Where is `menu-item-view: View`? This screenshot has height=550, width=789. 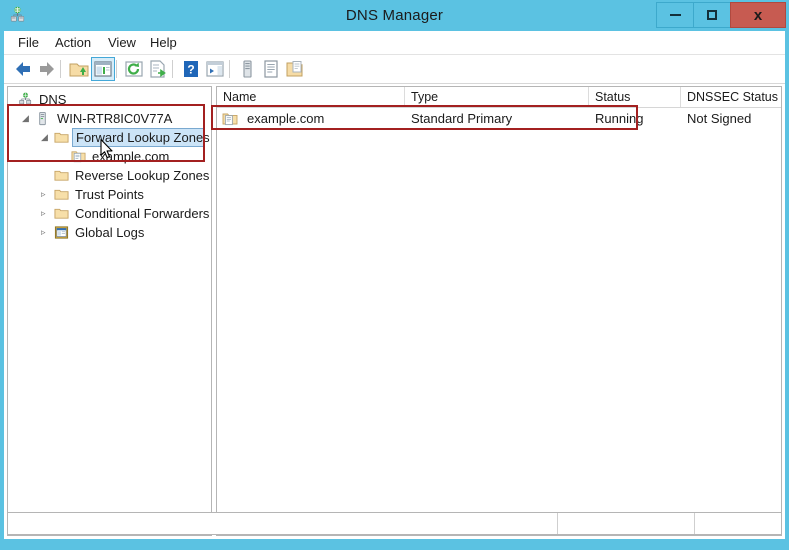
menu-item-view: View is located at coordinates (122, 42).